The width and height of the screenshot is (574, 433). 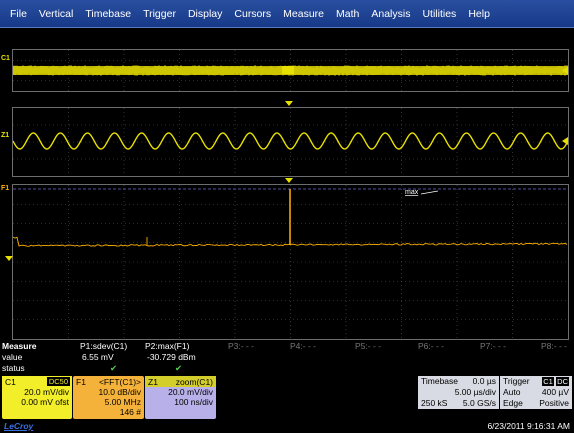 What do you see at coordinates (159, 14) in the screenshot?
I see `menu-trigger: Trigger` at bounding box center [159, 14].